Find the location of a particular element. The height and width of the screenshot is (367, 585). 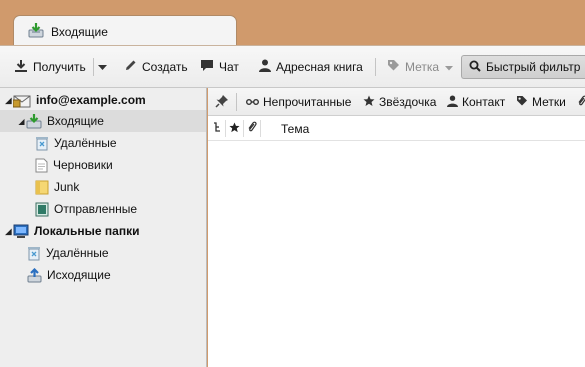

chat-label: Чат is located at coordinates (229, 67).